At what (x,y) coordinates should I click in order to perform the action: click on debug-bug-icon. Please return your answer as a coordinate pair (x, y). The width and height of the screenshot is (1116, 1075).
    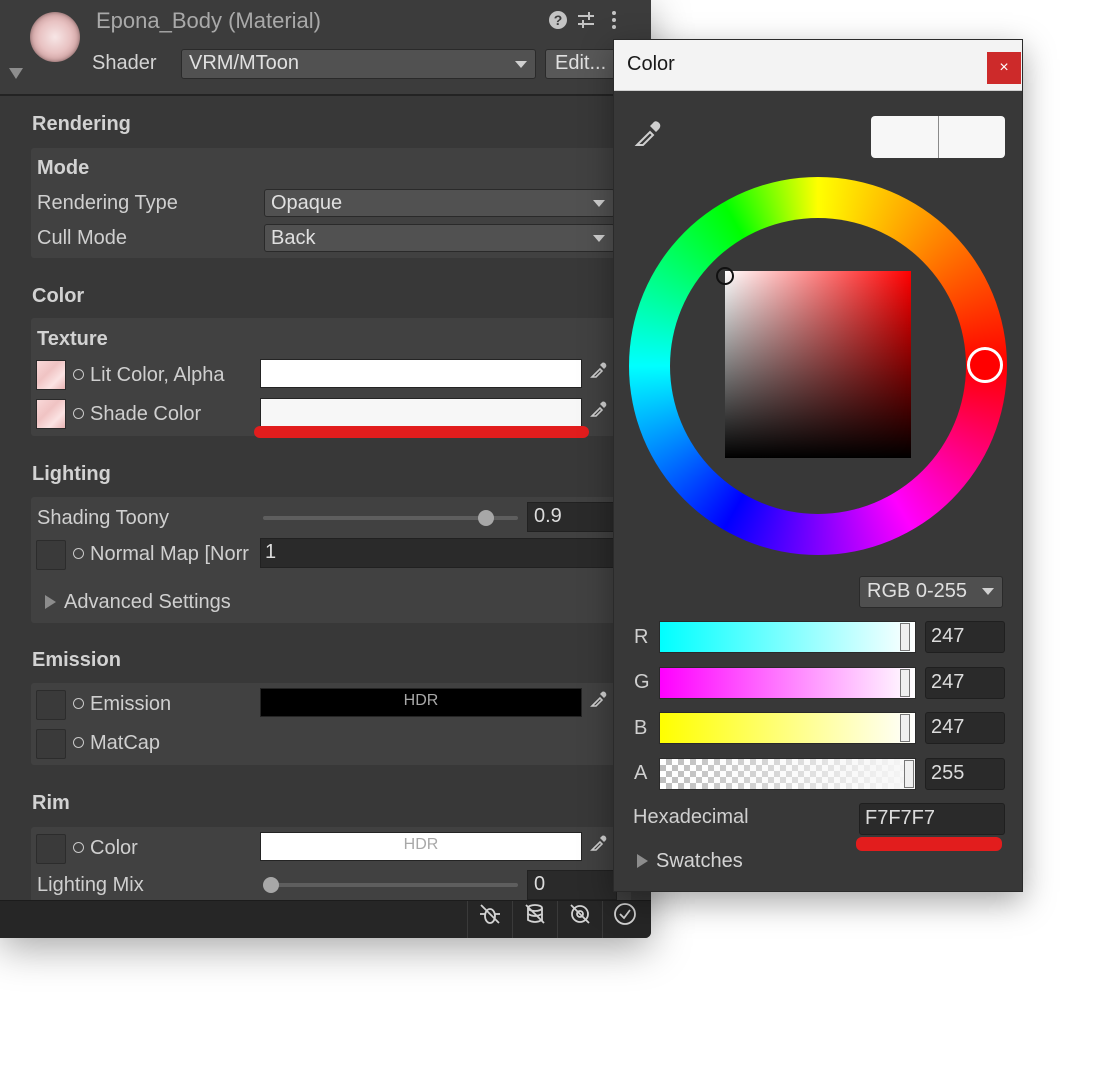
    Looking at the image, I should click on (489, 919).